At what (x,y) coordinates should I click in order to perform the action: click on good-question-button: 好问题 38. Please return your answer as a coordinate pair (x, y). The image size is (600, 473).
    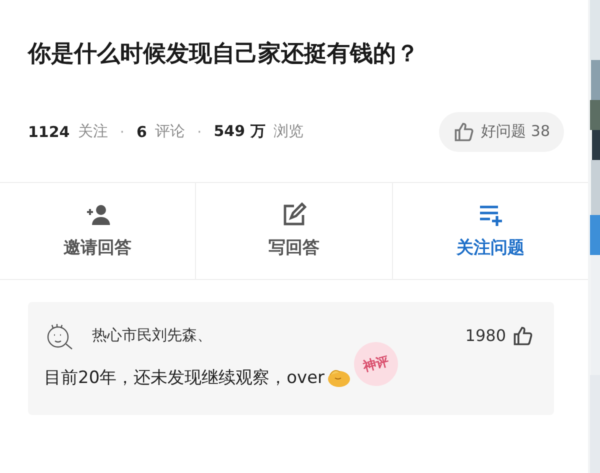
    Looking at the image, I should click on (501, 132).